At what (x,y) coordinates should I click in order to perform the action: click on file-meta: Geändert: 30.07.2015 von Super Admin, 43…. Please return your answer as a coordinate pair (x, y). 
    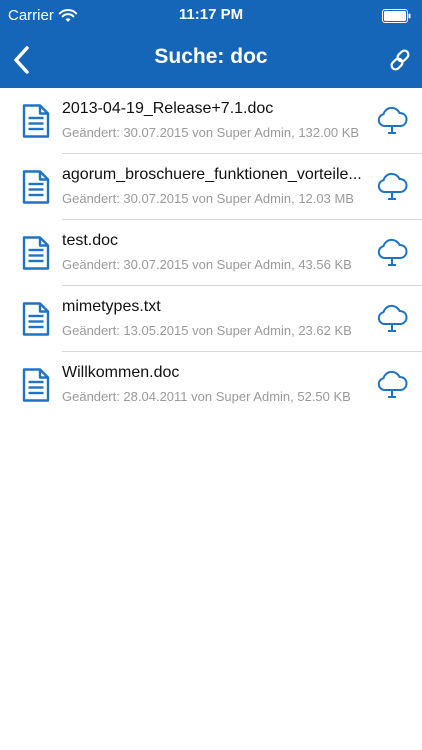
    Looking at the image, I should click on (207, 264).